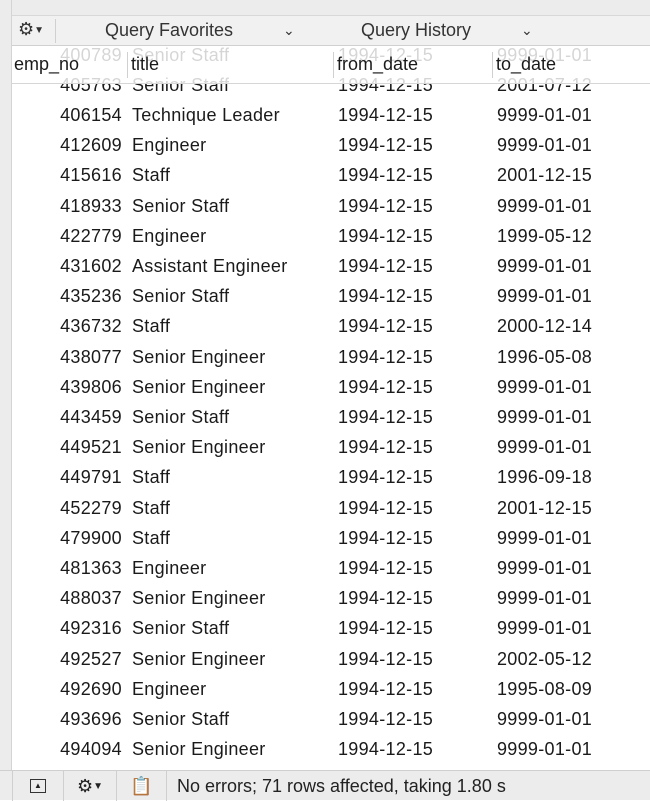 Image resolution: width=650 pixels, height=801 pixels. I want to click on query-favorites-button: Query Favorites ⌄, so click(200, 30).